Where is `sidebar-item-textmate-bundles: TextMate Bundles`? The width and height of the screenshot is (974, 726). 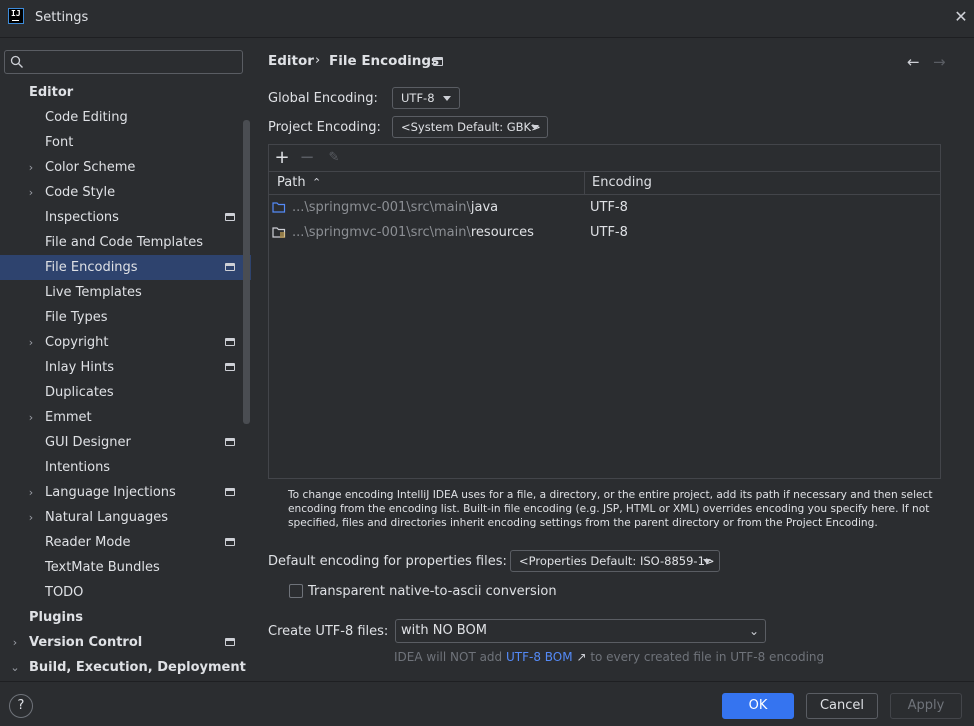 sidebar-item-textmate-bundles: TextMate Bundles is located at coordinates (125, 567).